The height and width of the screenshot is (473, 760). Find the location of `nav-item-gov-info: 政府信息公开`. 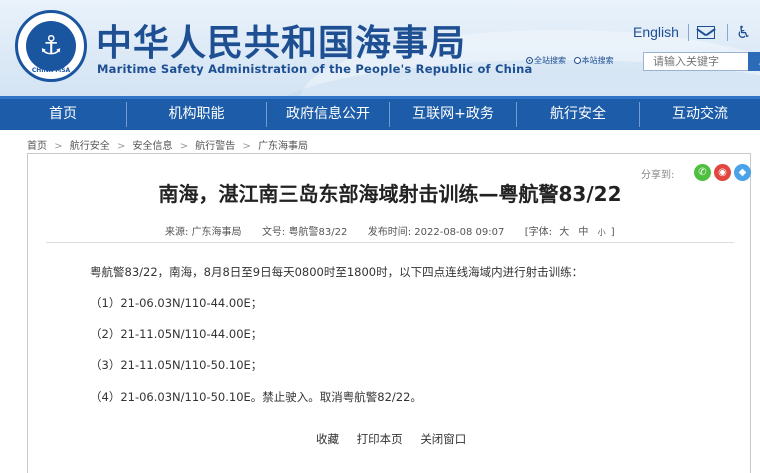

nav-item-gov-info: 政府信息公开 is located at coordinates (328, 114).